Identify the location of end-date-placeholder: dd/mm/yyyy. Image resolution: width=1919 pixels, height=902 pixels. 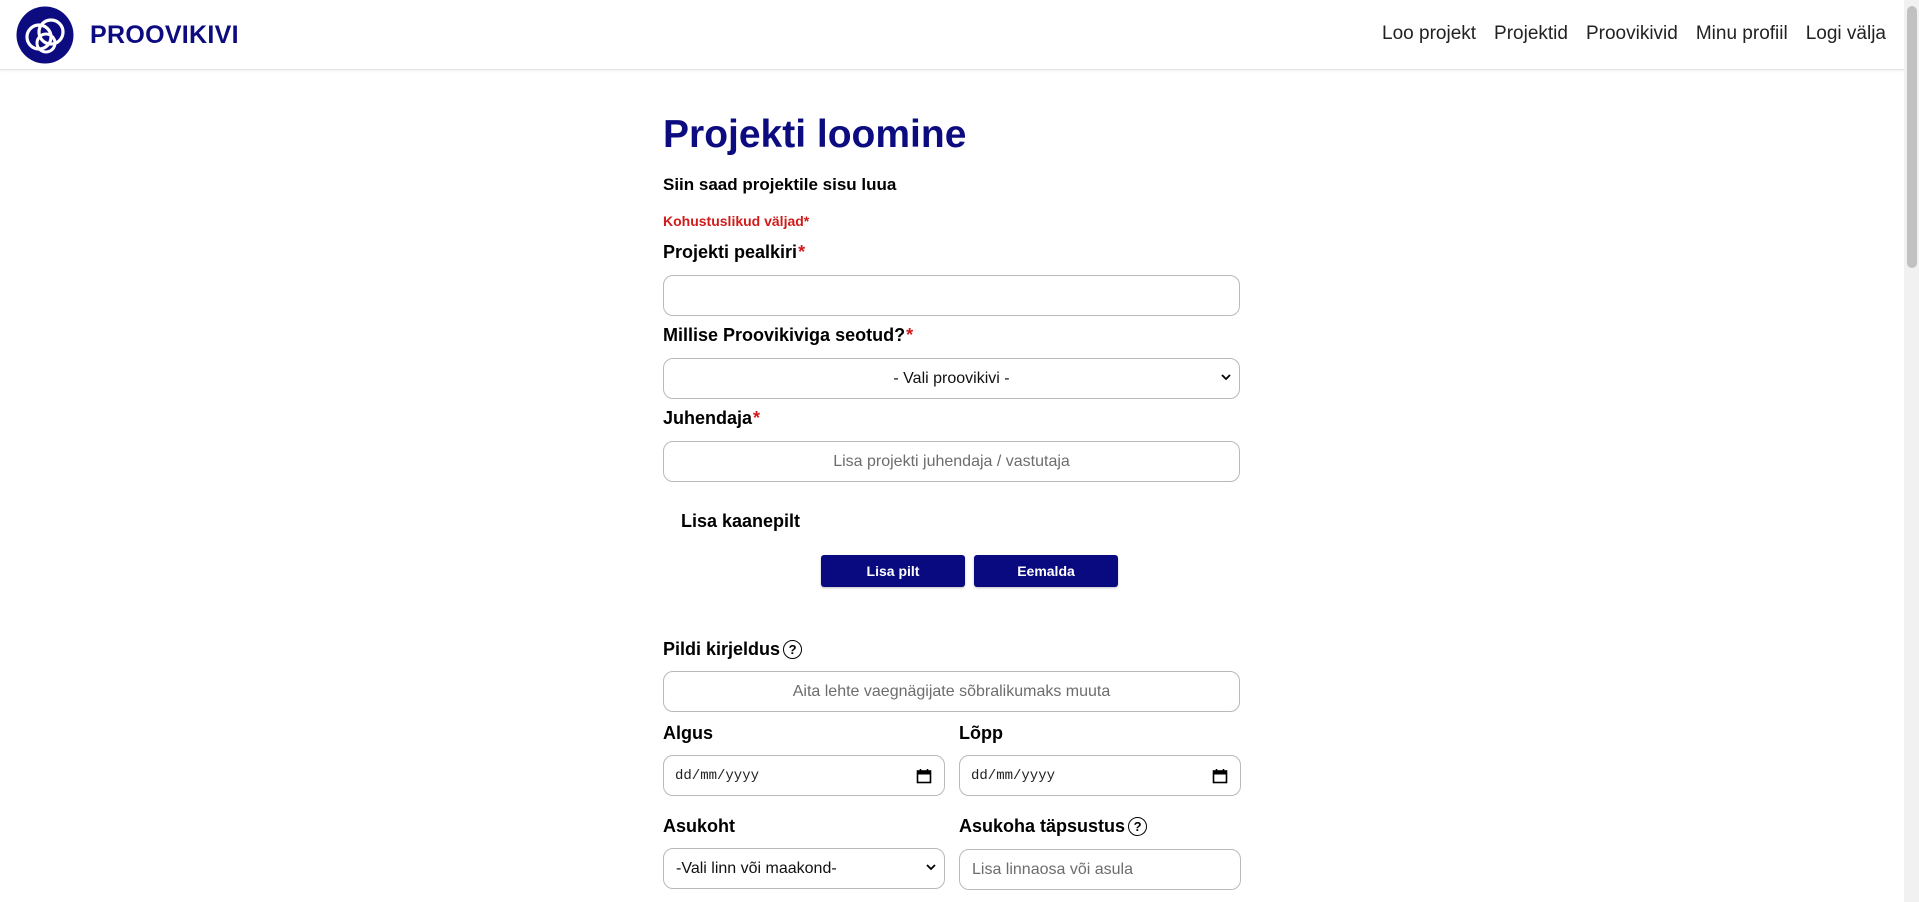
(1013, 775).